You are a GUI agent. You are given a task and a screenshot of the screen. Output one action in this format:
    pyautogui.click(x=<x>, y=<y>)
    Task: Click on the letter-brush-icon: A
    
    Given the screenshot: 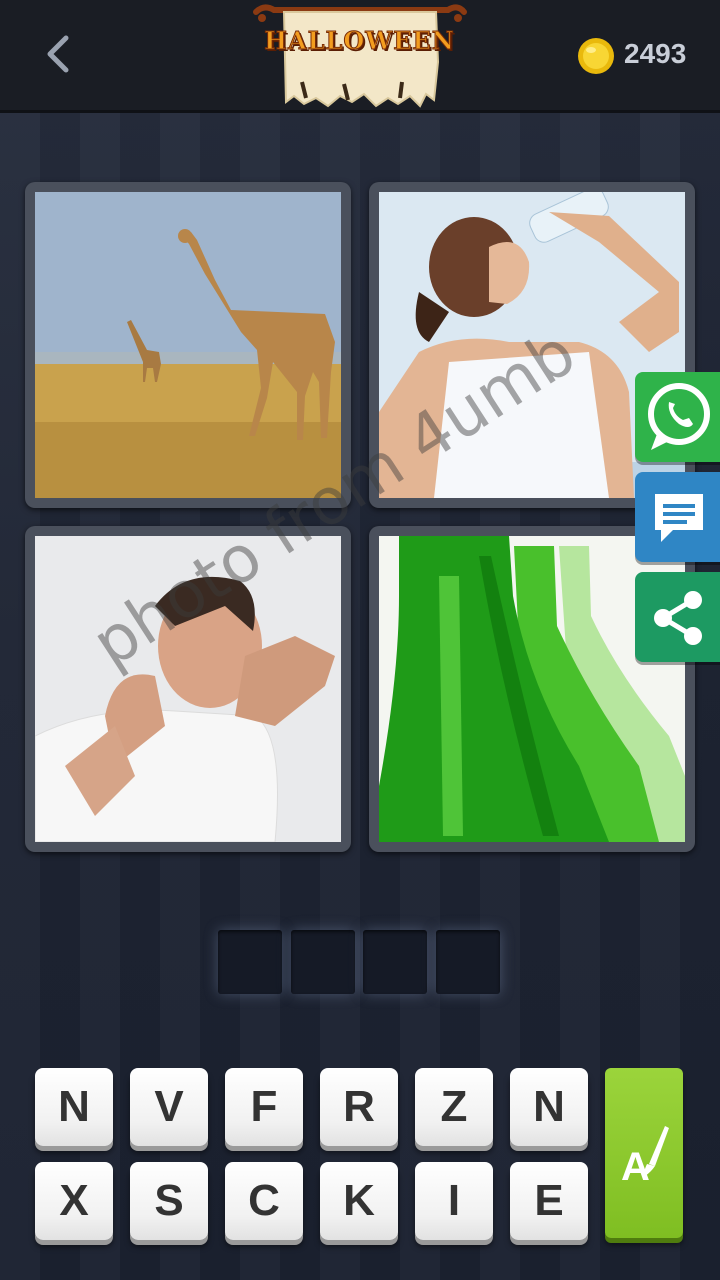 What is the action you would take?
    pyautogui.click(x=645, y=1157)
    